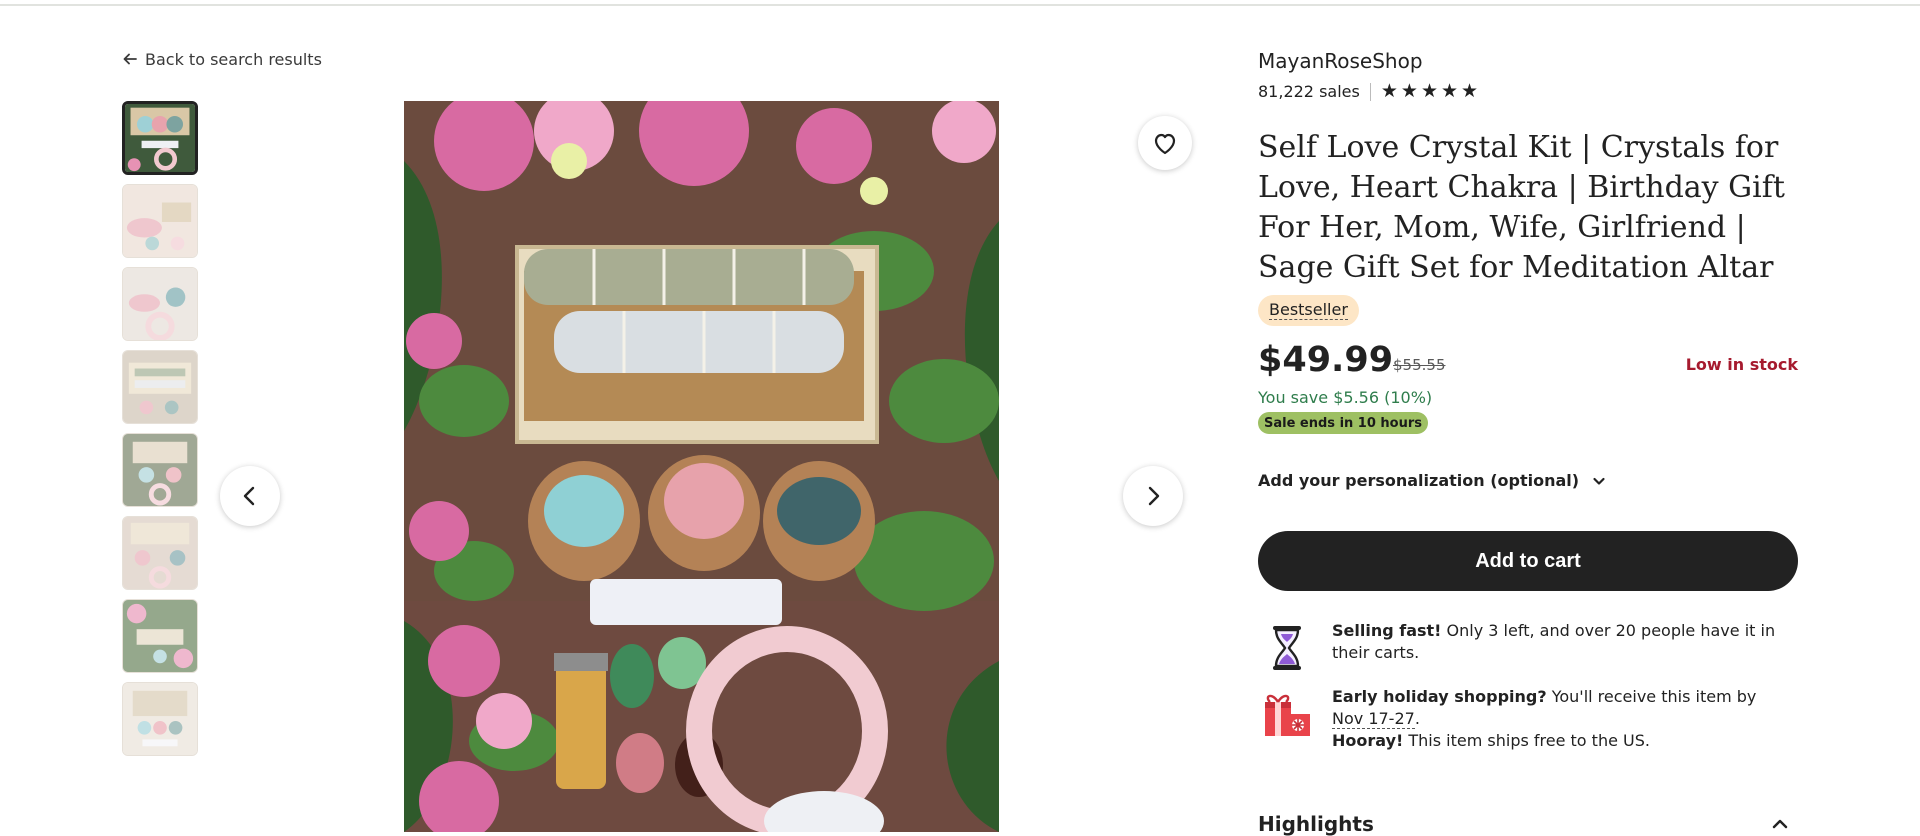  I want to click on shipping-heading: Hooray!, so click(1368, 740).